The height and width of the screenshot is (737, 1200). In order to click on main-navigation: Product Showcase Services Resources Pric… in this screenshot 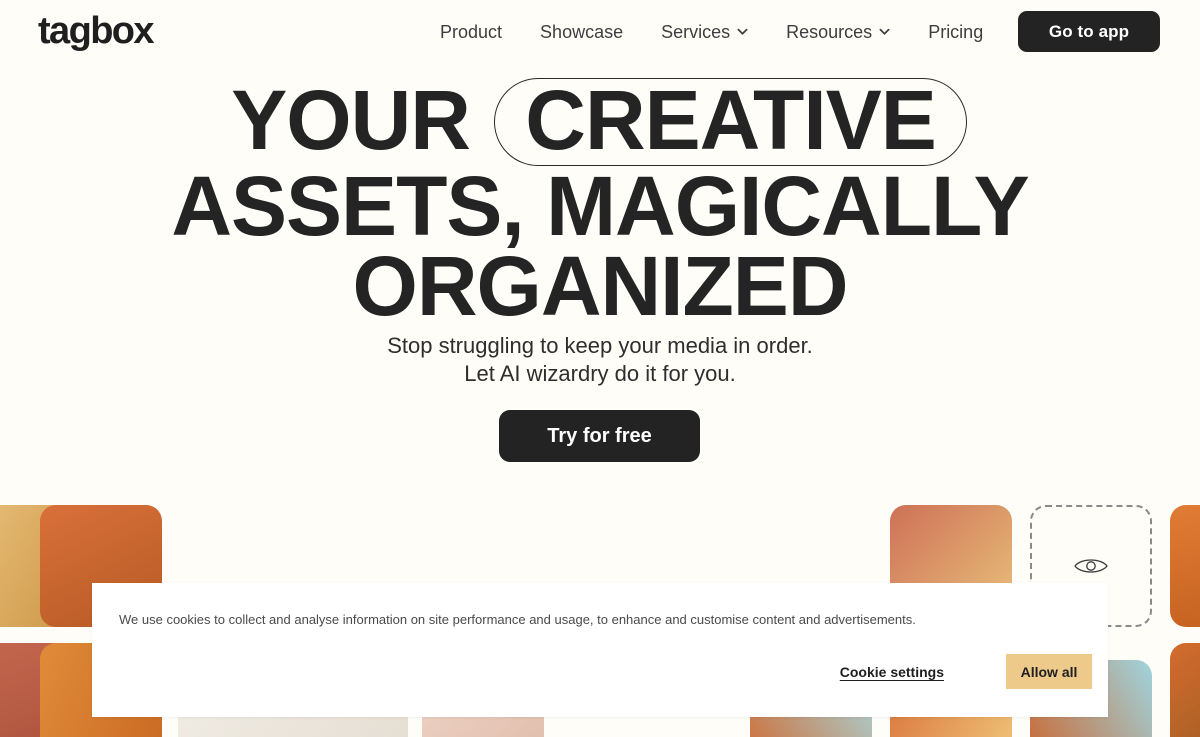, I will do `click(711, 32)`.